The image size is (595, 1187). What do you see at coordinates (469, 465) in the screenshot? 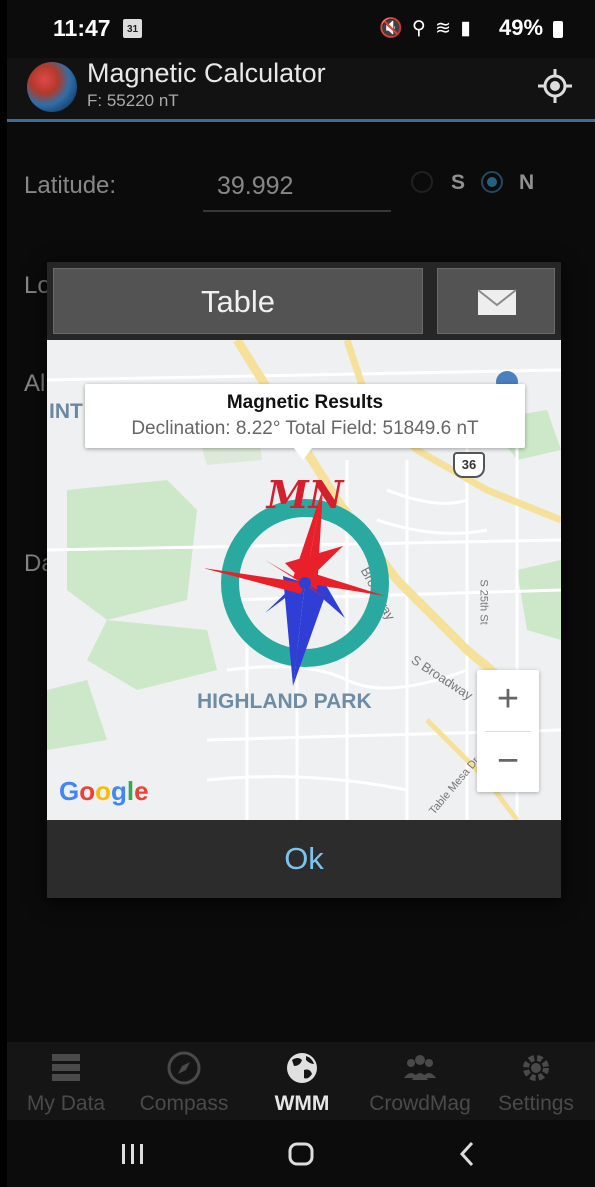
I see `route-shield: 36` at bounding box center [469, 465].